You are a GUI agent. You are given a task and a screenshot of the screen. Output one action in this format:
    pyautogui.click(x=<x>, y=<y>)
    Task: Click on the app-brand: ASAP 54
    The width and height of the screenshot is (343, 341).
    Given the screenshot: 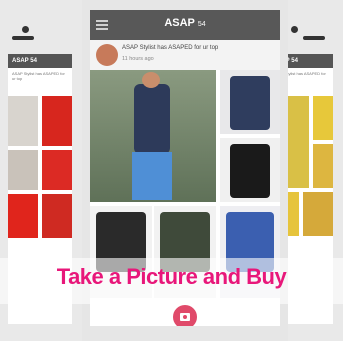 What is the action you would take?
    pyautogui.click(x=185, y=23)
    